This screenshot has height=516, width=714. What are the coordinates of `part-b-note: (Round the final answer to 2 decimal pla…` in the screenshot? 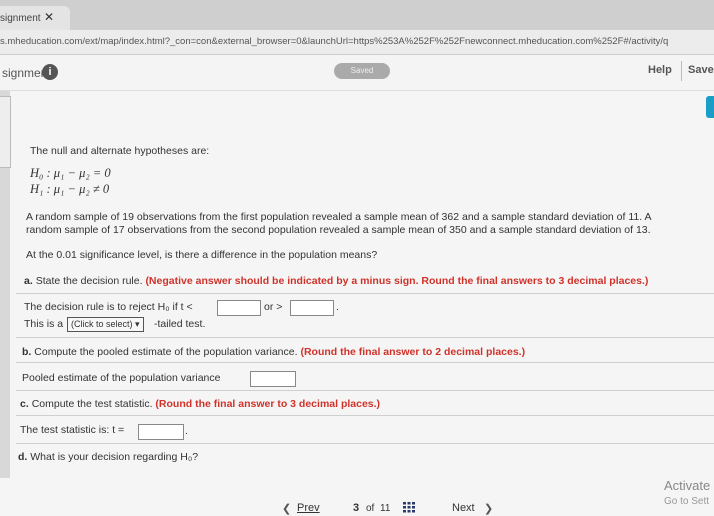 It's located at (413, 352).